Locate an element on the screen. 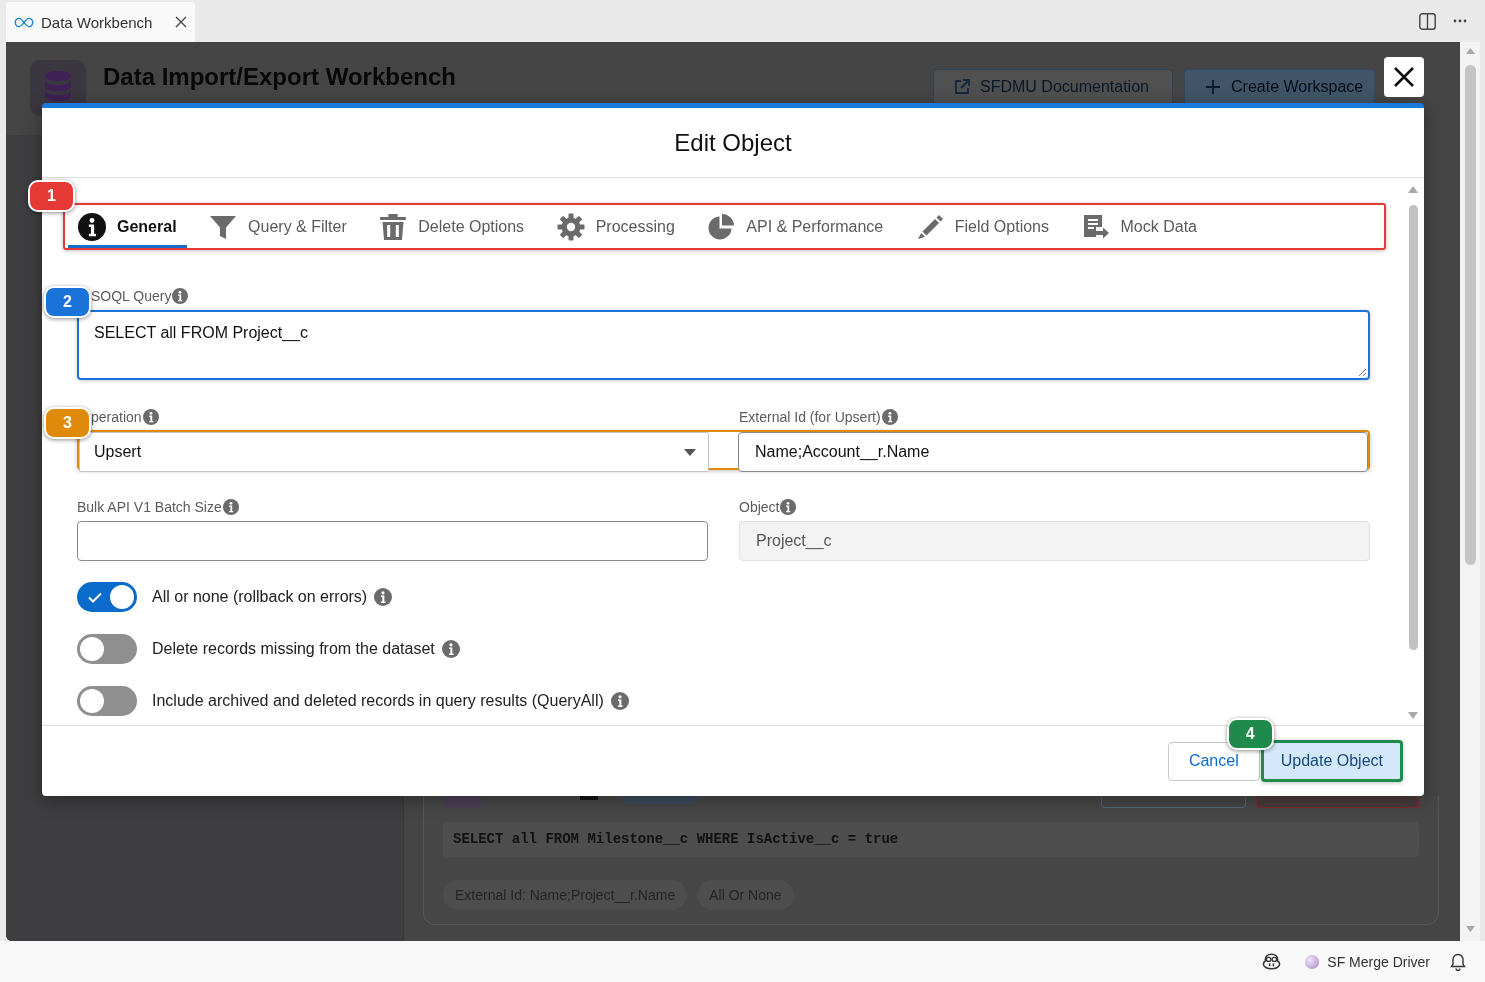 The height and width of the screenshot is (982, 1485). tab: General is located at coordinates (127, 226).